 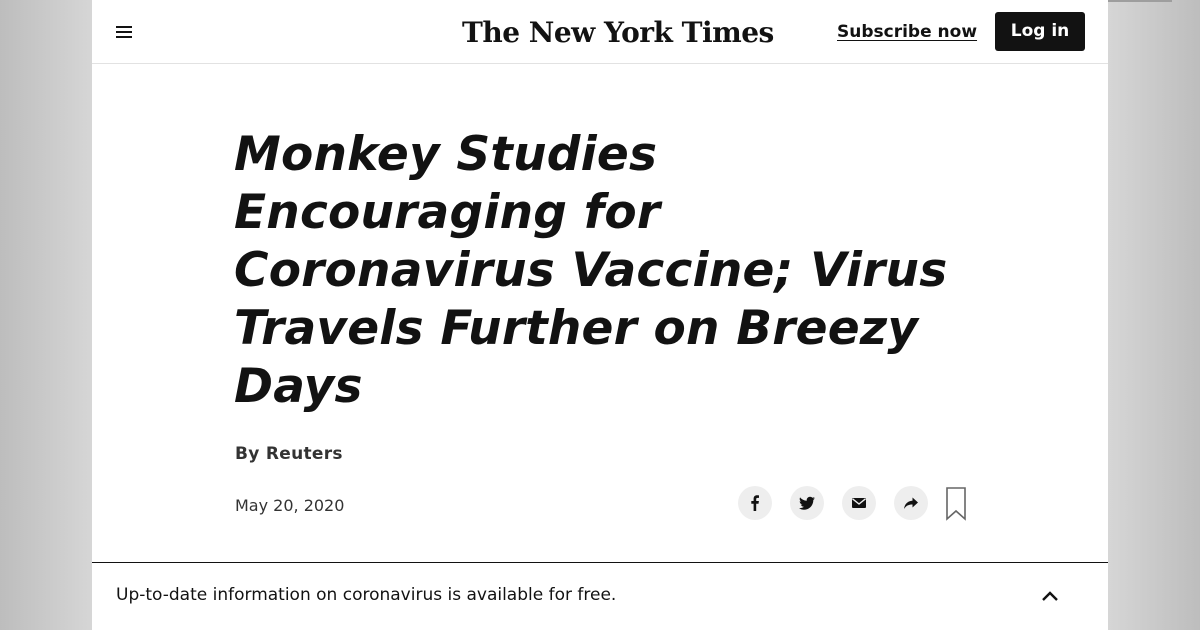 I want to click on more-share-button, so click(x=911, y=503).